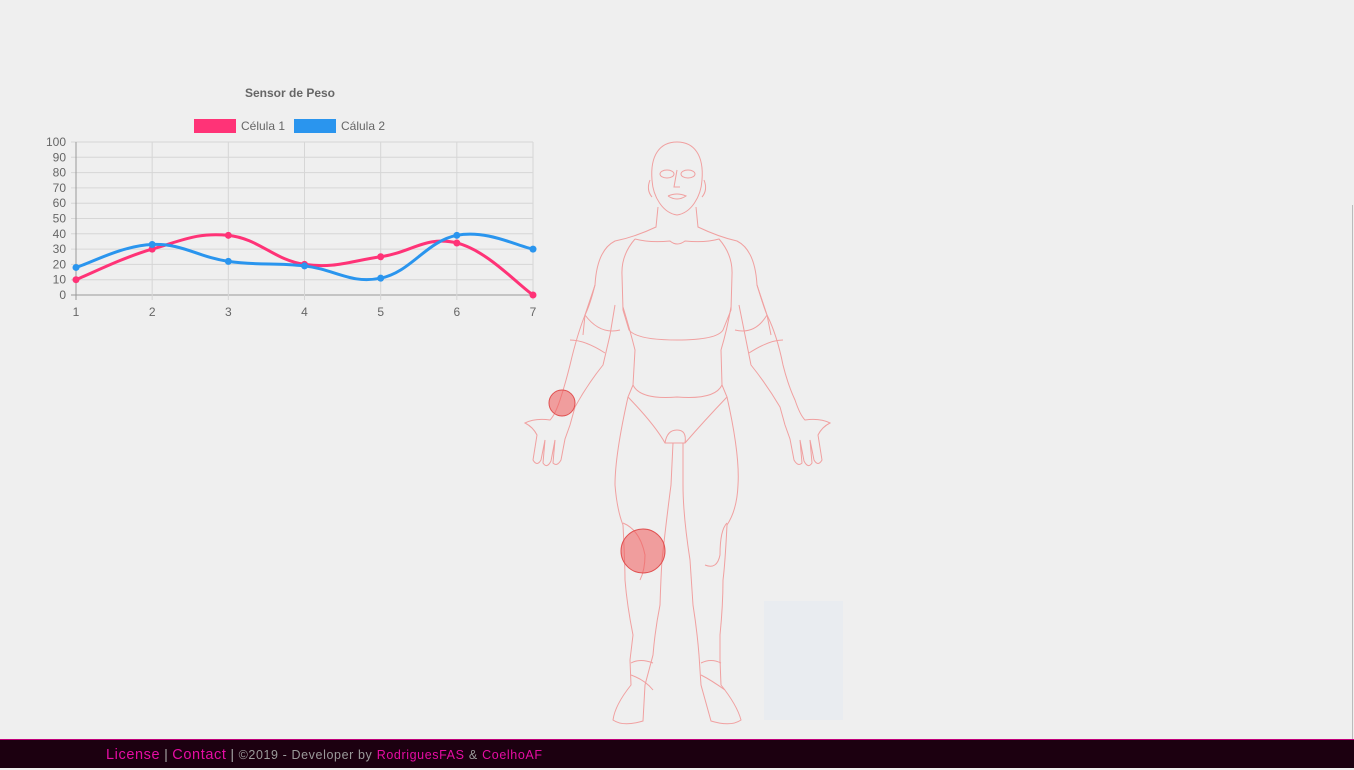  What do you see at coordinates (643, 551) in the screenshot?
I see `pressure-point-right-knee` at bounding box center [643, 551].